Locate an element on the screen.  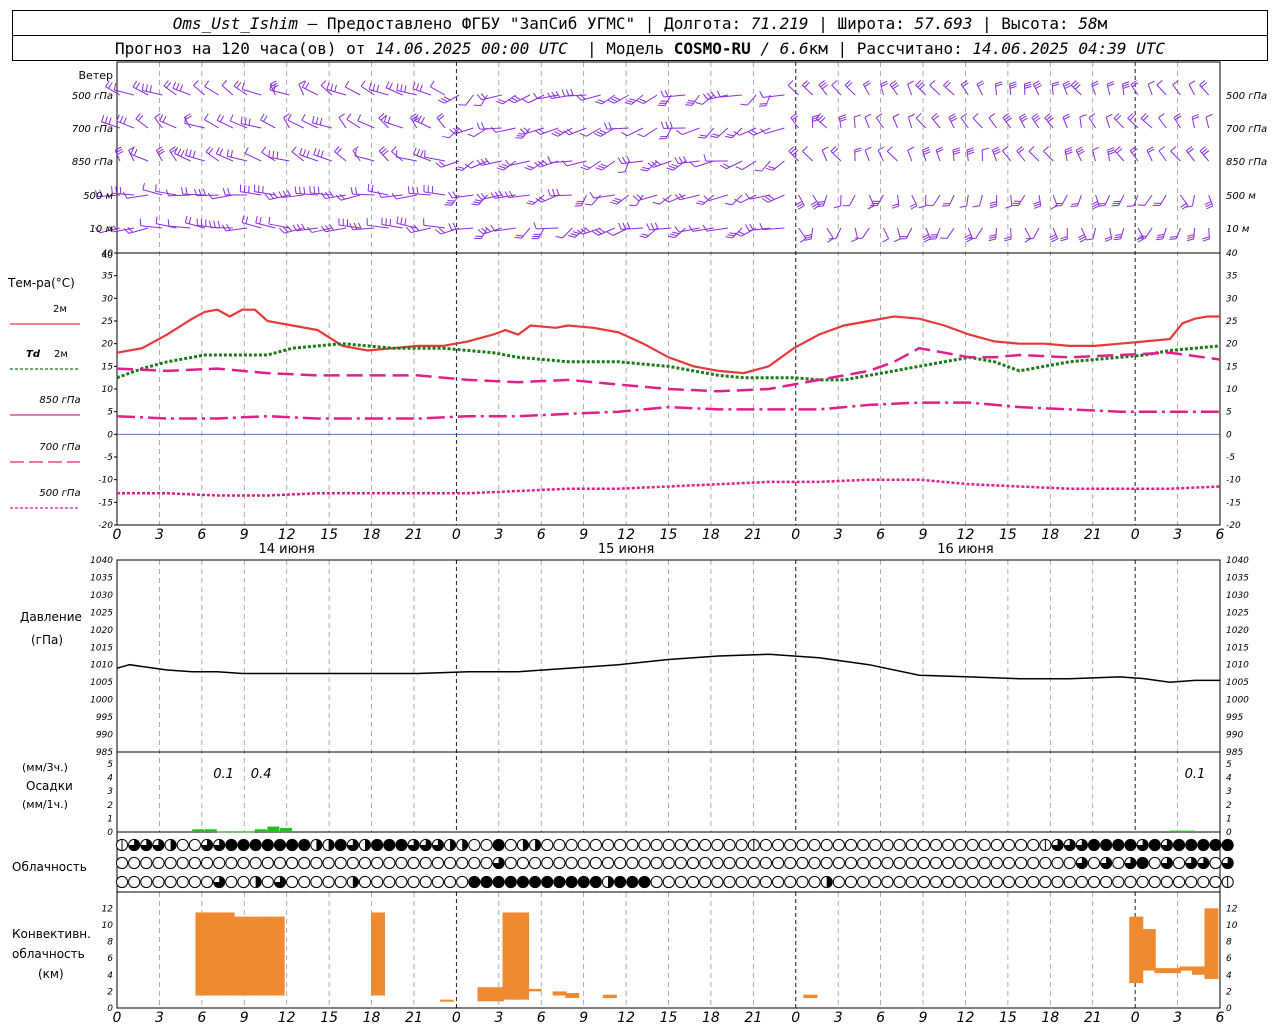
cloud-symbol-half is located at coordinates (525, 845).